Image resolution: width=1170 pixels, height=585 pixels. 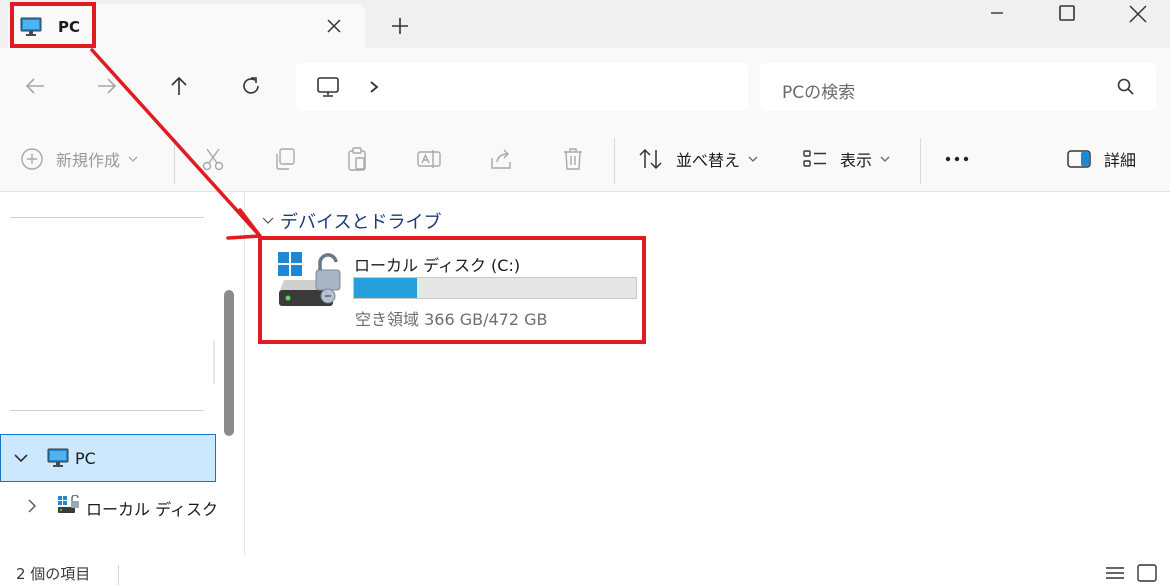 What do you see at coordinates (118, 575) in the screenshot?
I see `status-separator` at bounding box center [118, 575].